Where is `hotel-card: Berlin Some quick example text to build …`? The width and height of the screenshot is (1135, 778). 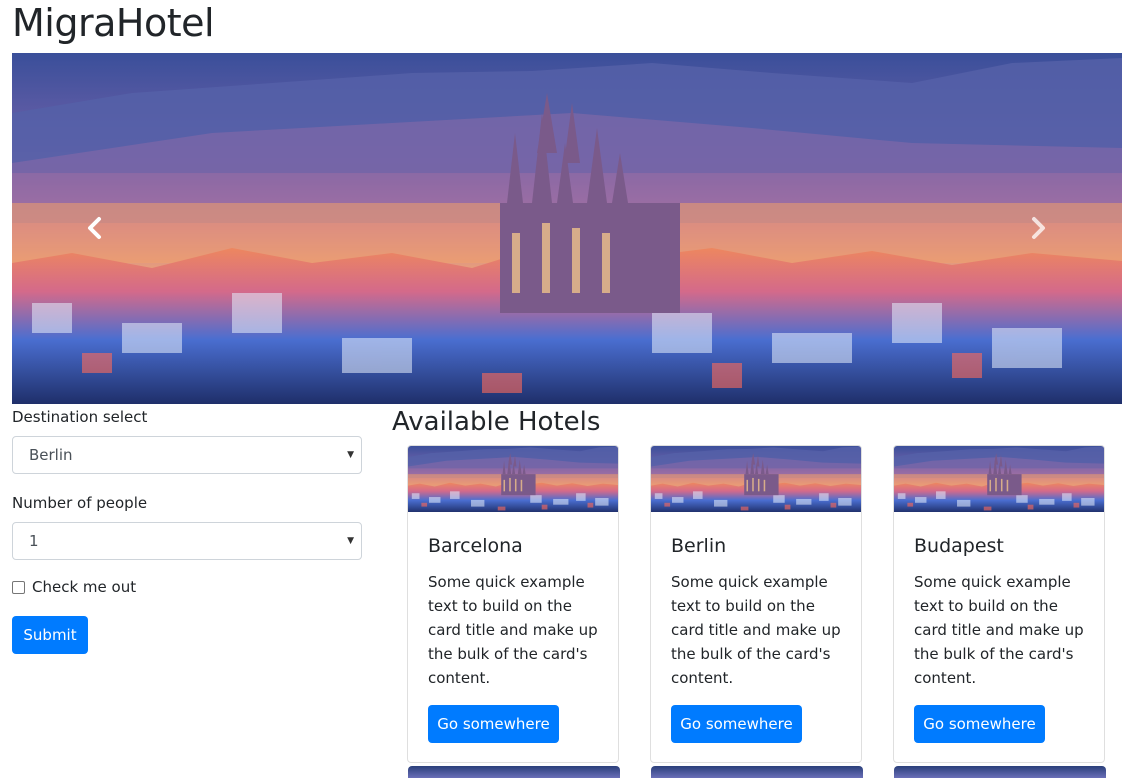 hotel-card: Berlin Some quick example text to build … is located at coordinates (756, 604).